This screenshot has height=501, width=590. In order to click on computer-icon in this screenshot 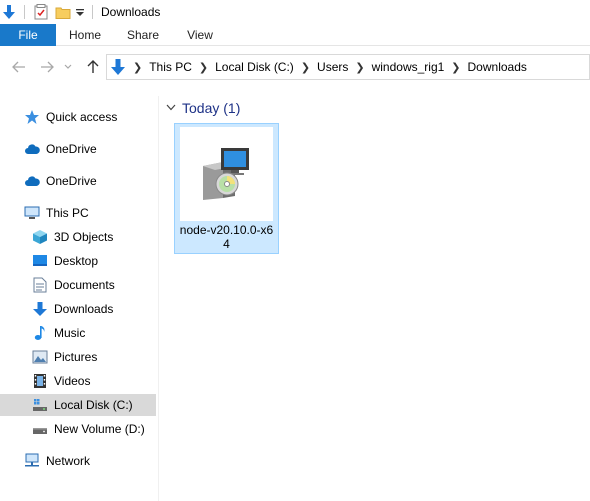, I will do `click(32, 213)`.